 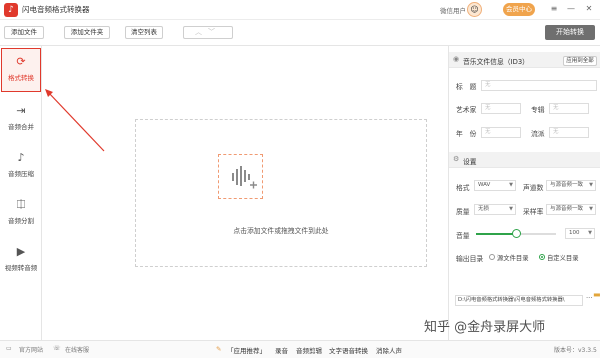 What do you see at coordinates (466, 134) in the screenshot?
I see `year-label: 年 份` at bounding box center [466, 134].